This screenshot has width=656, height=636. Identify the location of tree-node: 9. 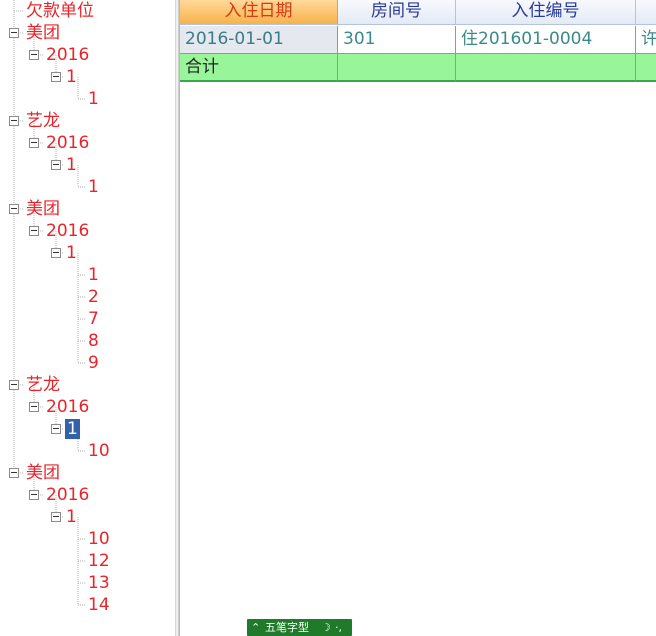
(93, 363).